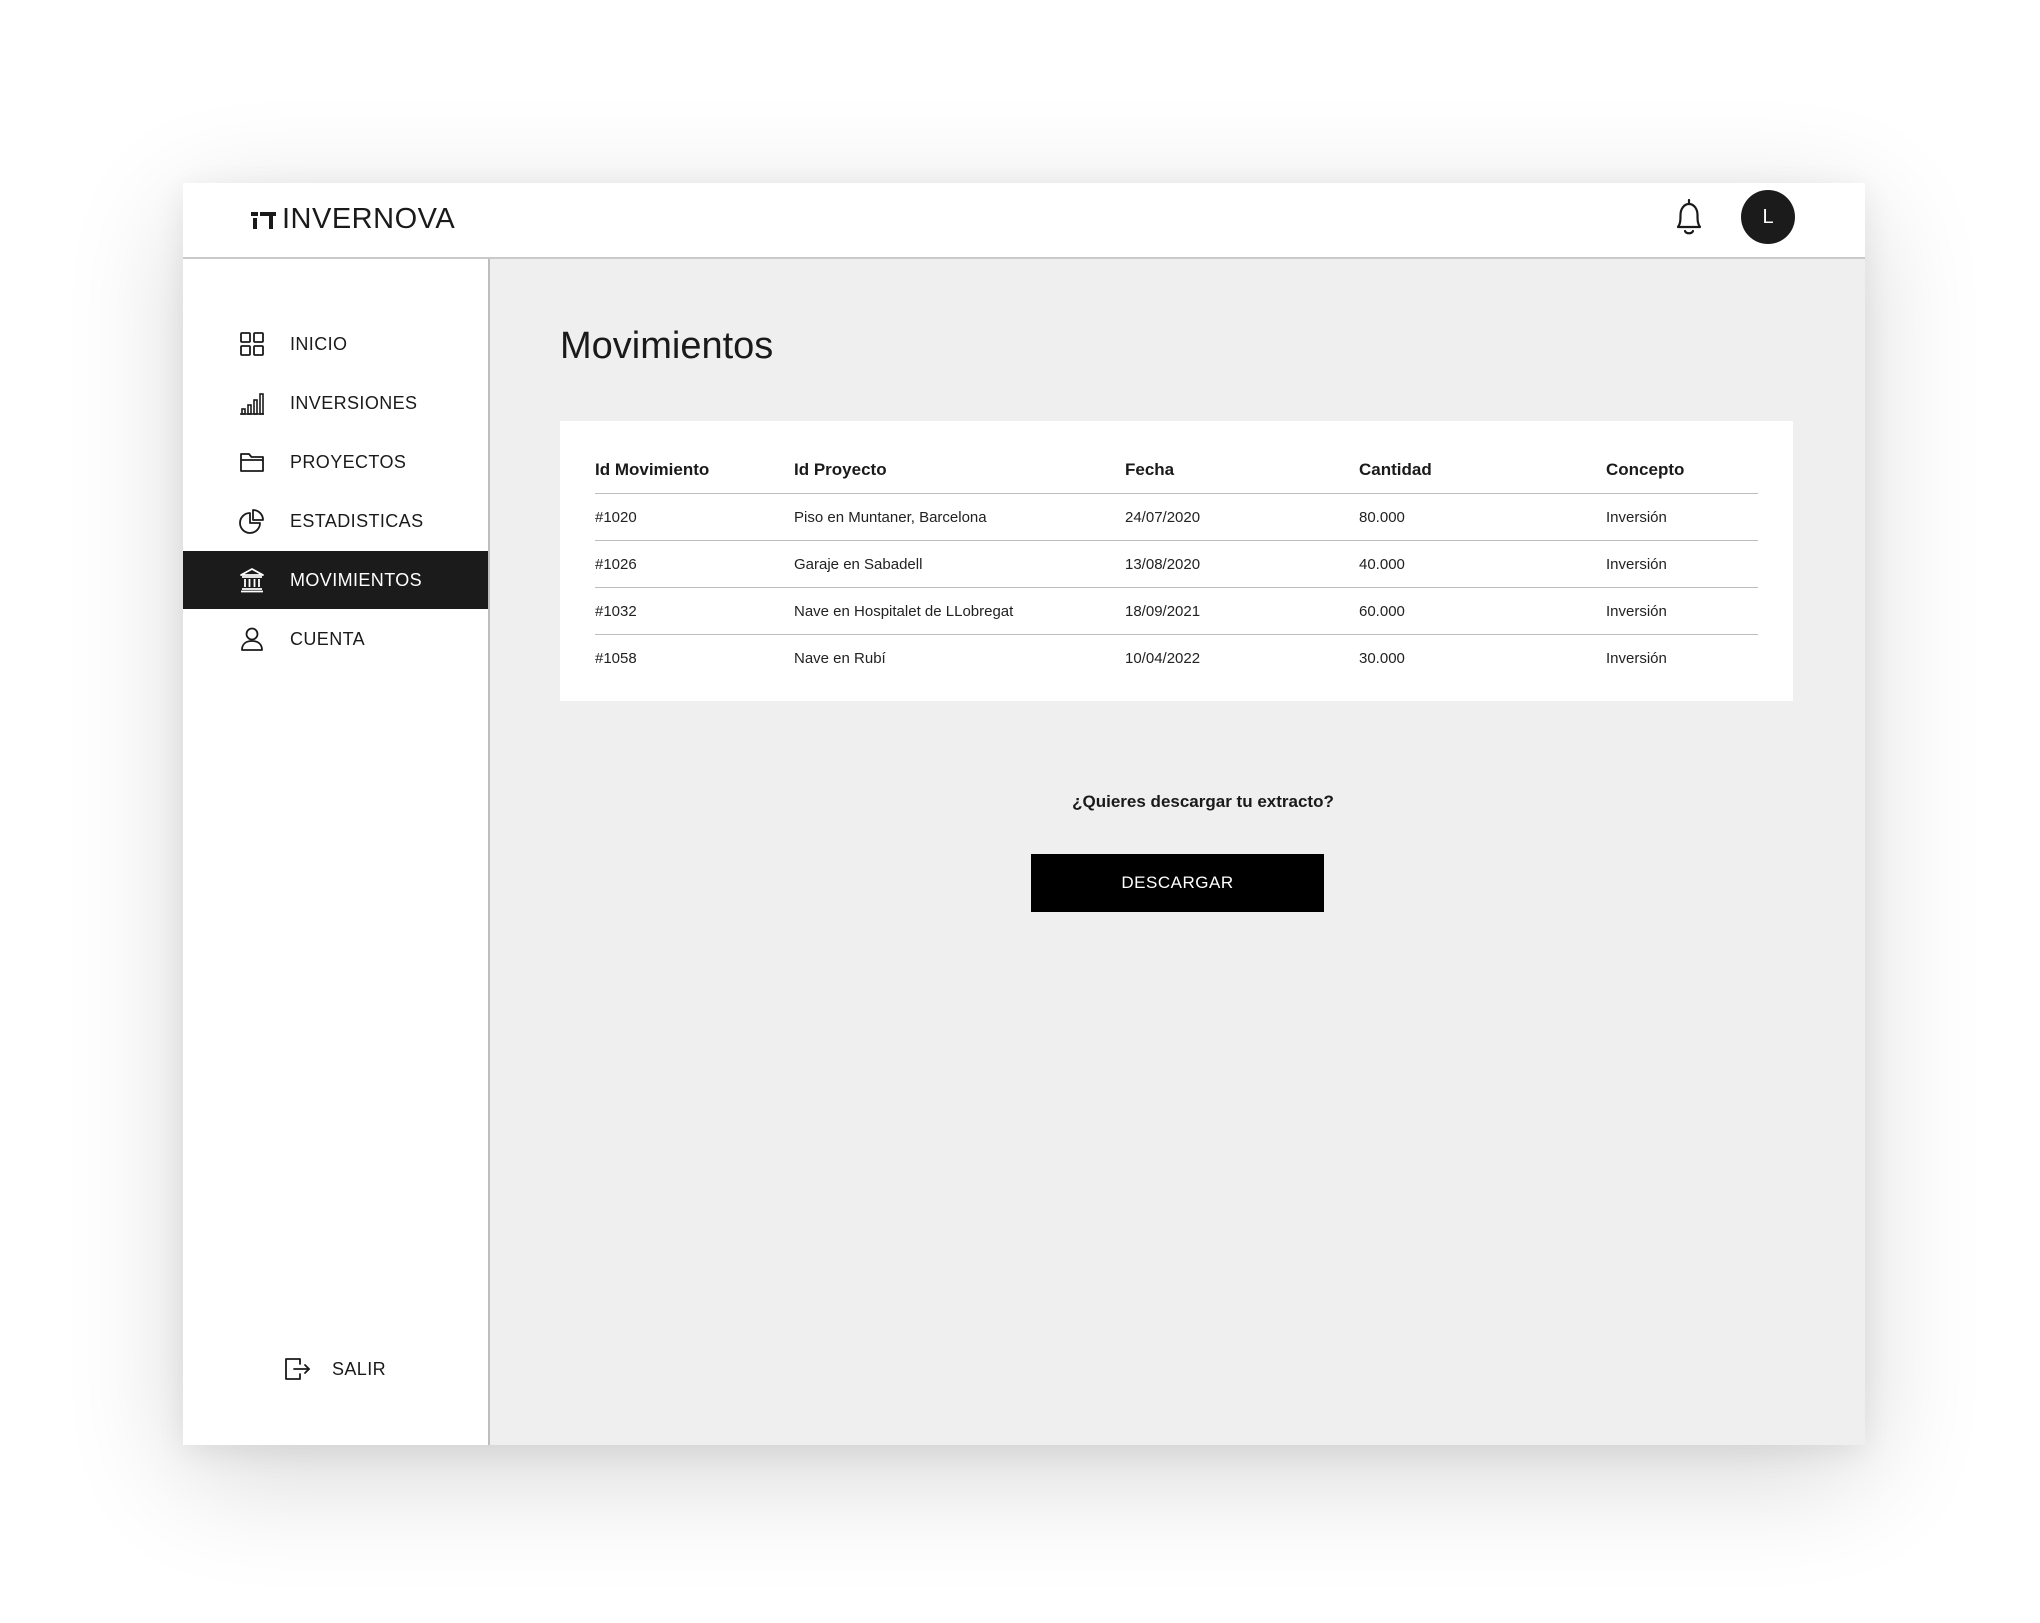 Image resolution: width=2040 pixels, height=1623 pixels. What do you see at coordinates (1482, 611) in the screenshot?
I see `cell-cantidad: 60.000` at bounding box center [1482, 611].